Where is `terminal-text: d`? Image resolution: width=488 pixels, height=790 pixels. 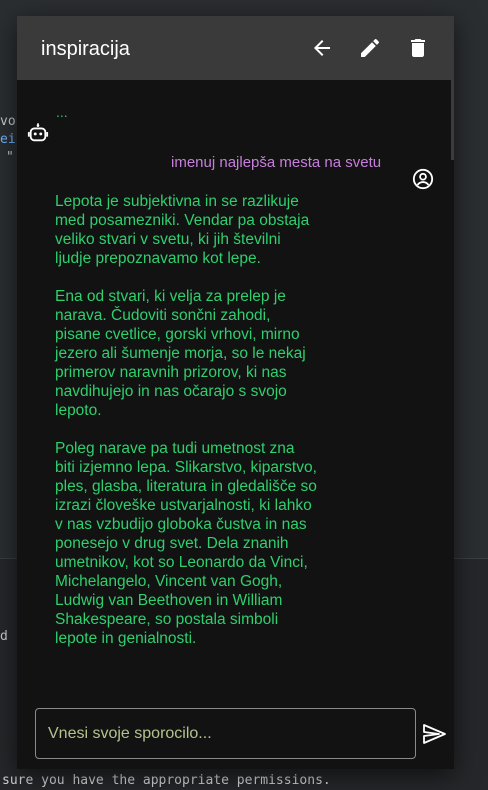 terminal-text: d is located at coordinates (4, 636).